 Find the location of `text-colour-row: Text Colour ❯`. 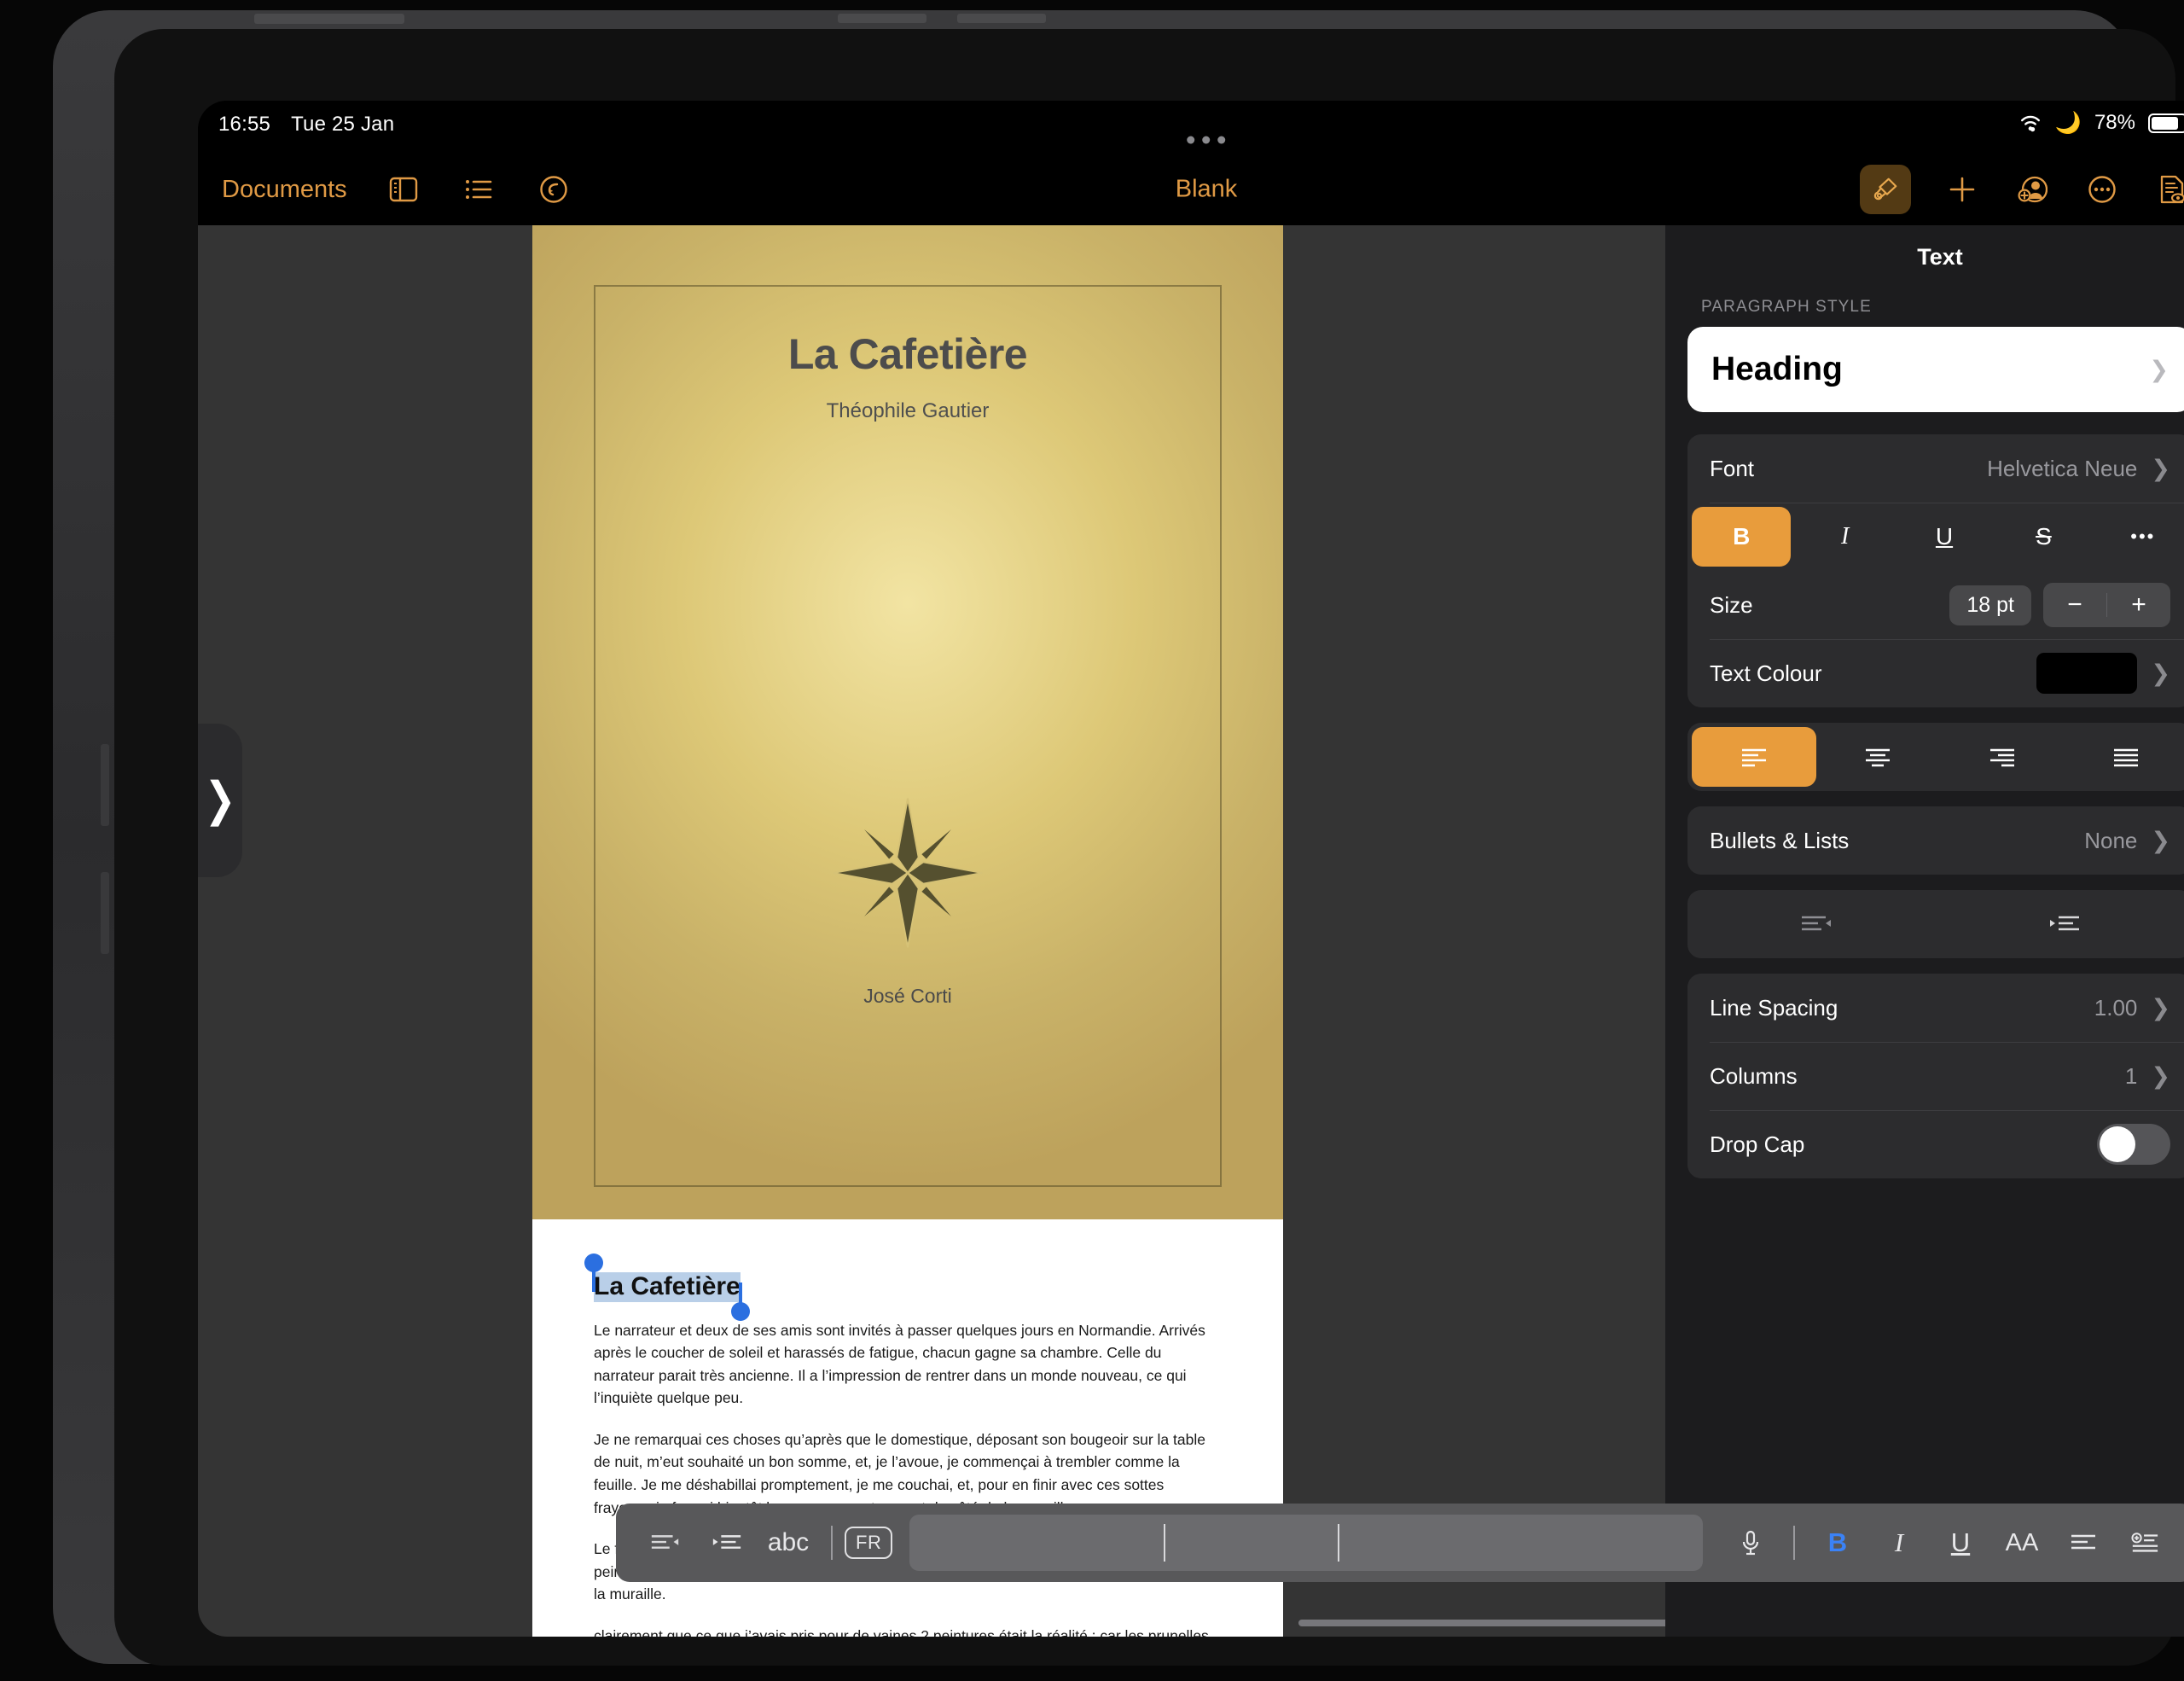

text-colour-row: Text Colour ❯ is located at coordinates (1935, 673).